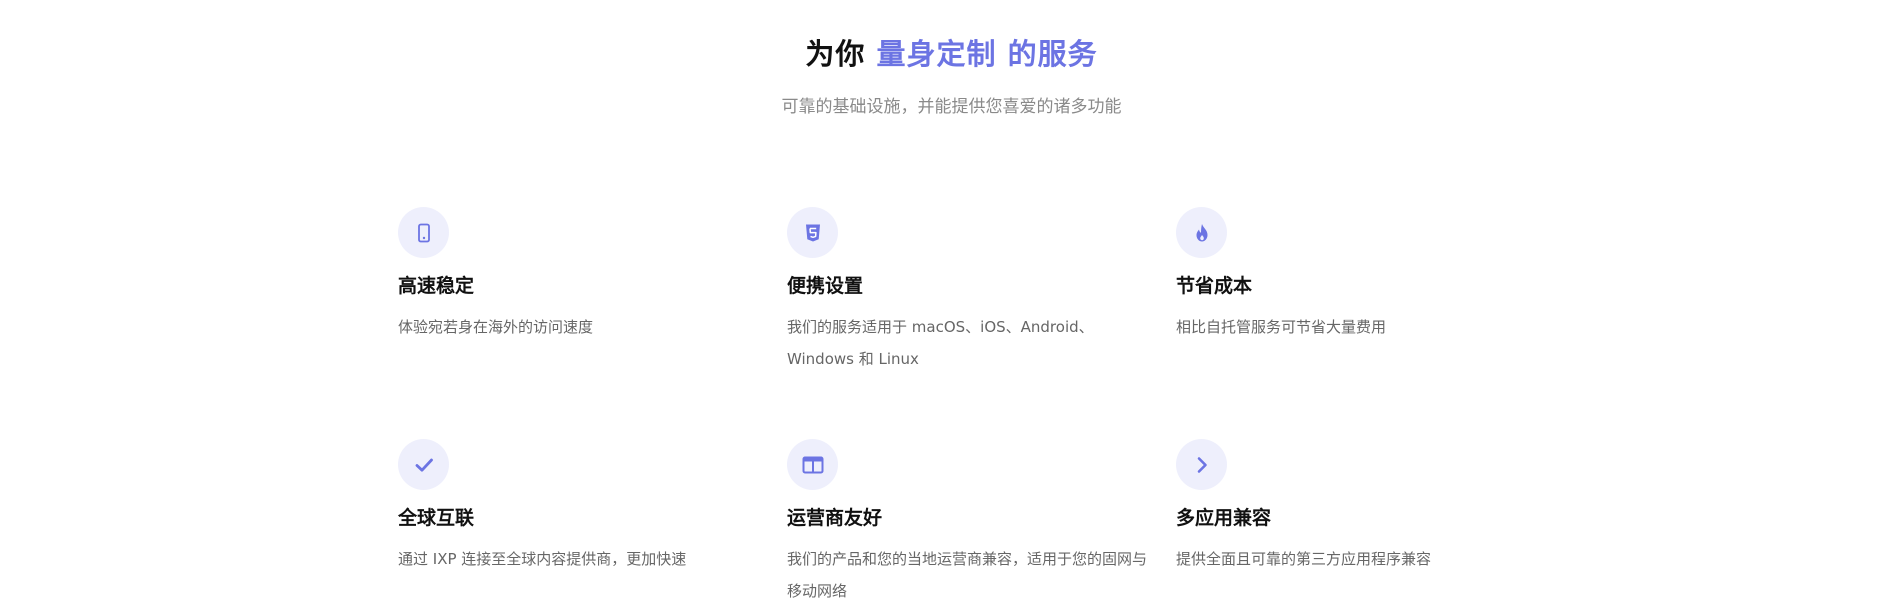  What do you see at coordinates (542, 559) in the screenshot?
I see `feature-description: 通过 IXP 连接至全球内容提供商，更加快速` at bounding box center [542, 559].